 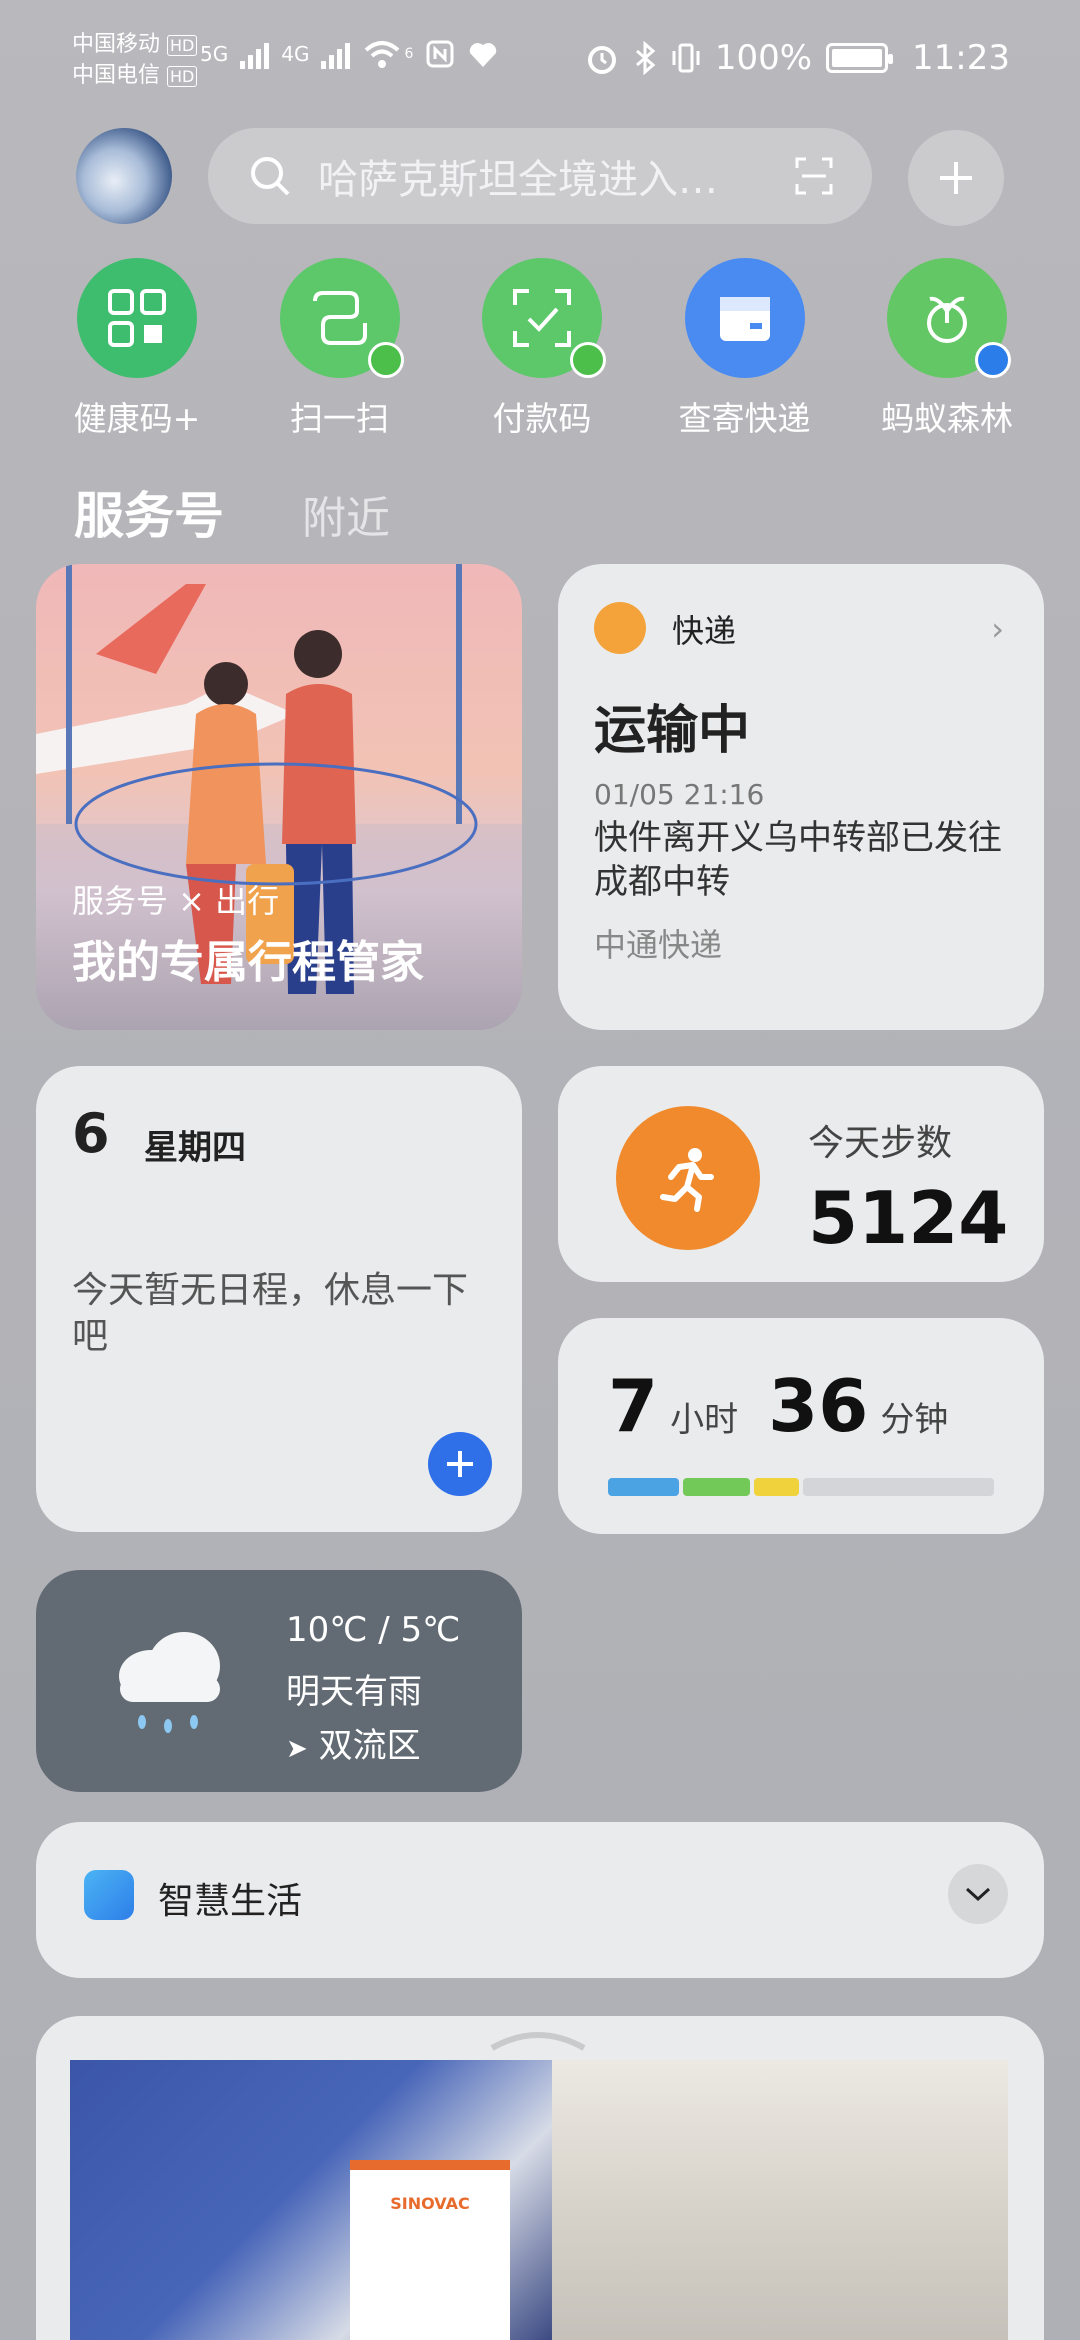 I want to click on shortcut-label: 健康码+, so click(x=137, y=418).